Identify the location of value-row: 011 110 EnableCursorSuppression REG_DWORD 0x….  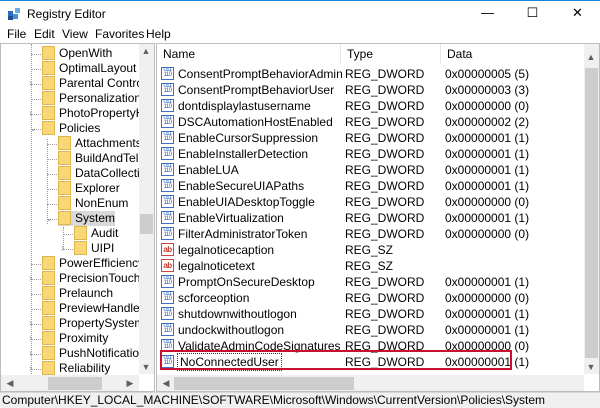
(371, 138).